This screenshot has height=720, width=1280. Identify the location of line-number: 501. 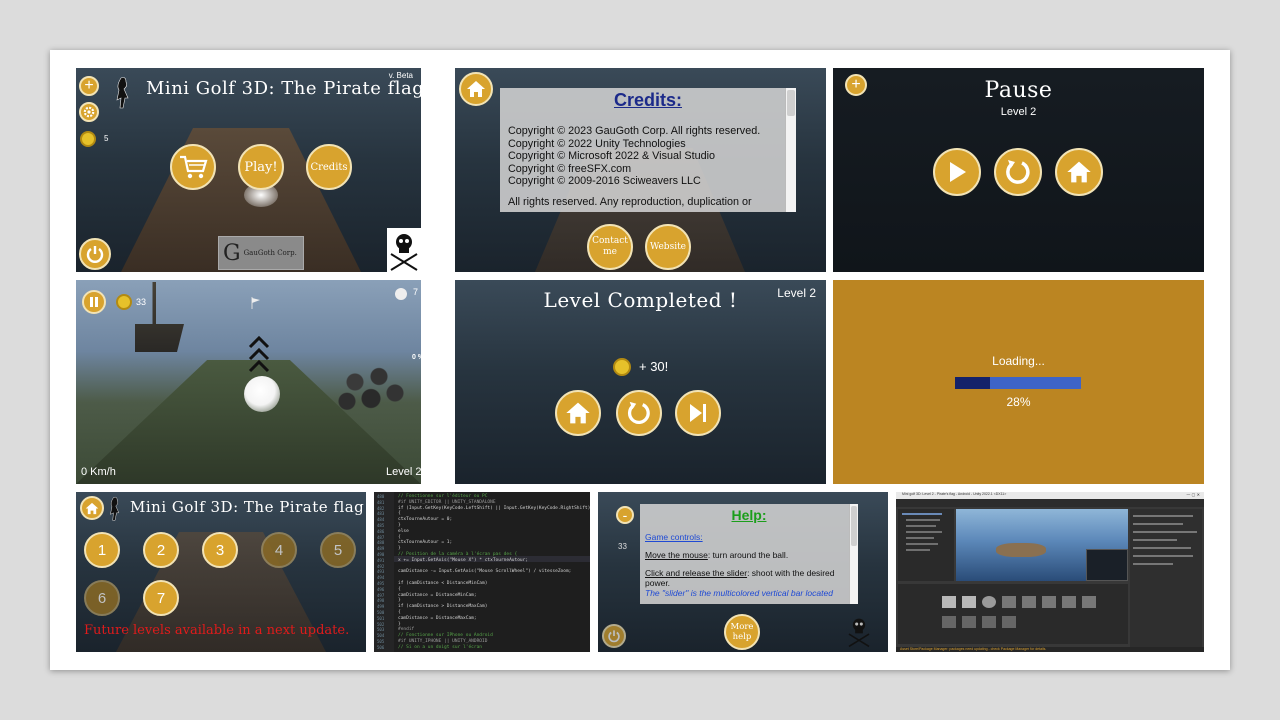
(381, 618).